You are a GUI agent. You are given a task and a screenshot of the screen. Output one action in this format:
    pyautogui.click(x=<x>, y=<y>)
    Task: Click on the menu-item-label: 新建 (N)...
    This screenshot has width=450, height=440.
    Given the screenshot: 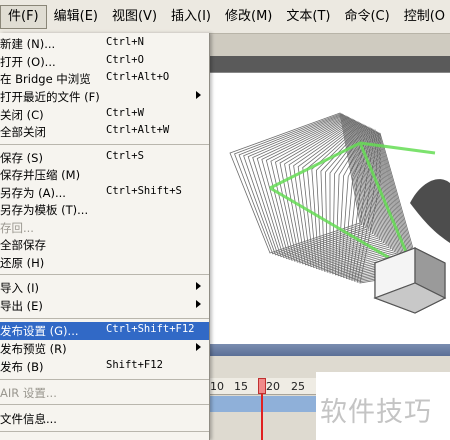 What is the action you would take?
    pyautogui.click(x=28, y=44)
    